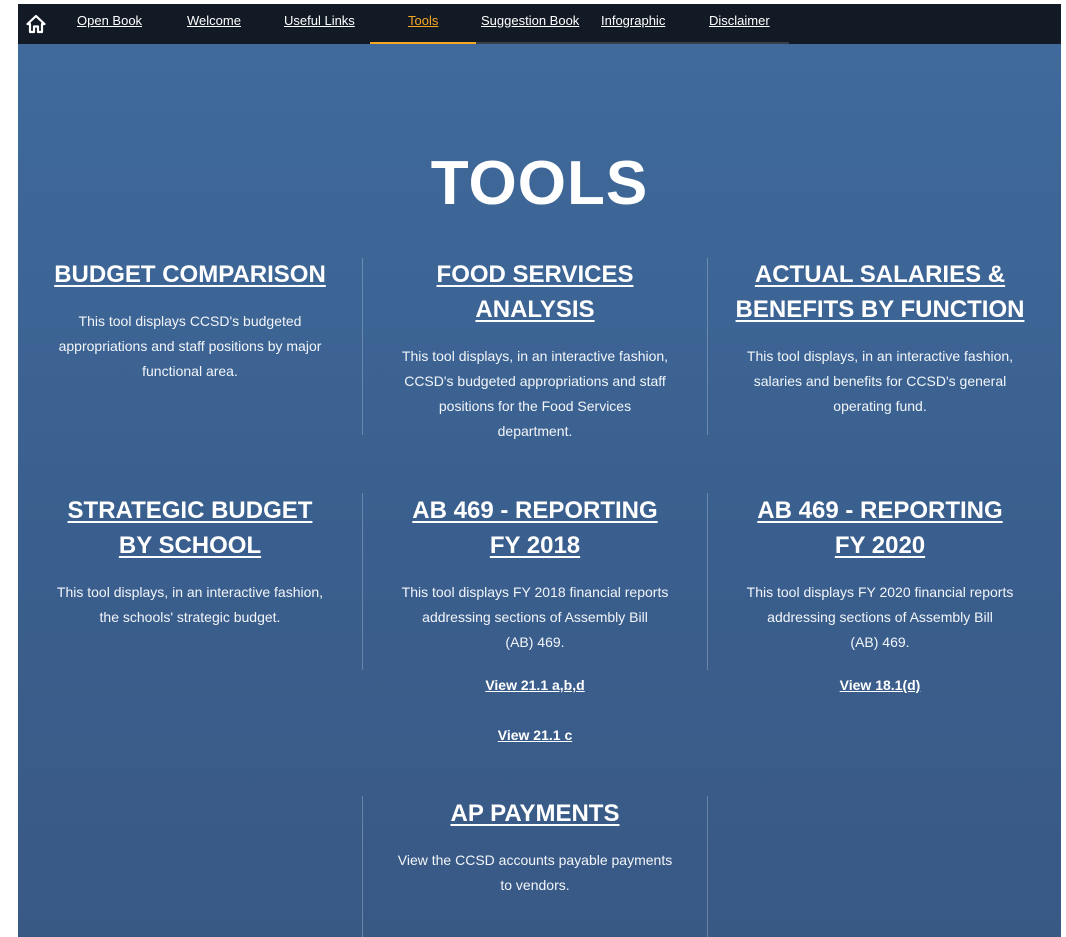  What do you see at coordinates (530, 23) in the screenshot?
I see `nav-suggestion-book: Suggestion Book` at bounding box center [530, 23].